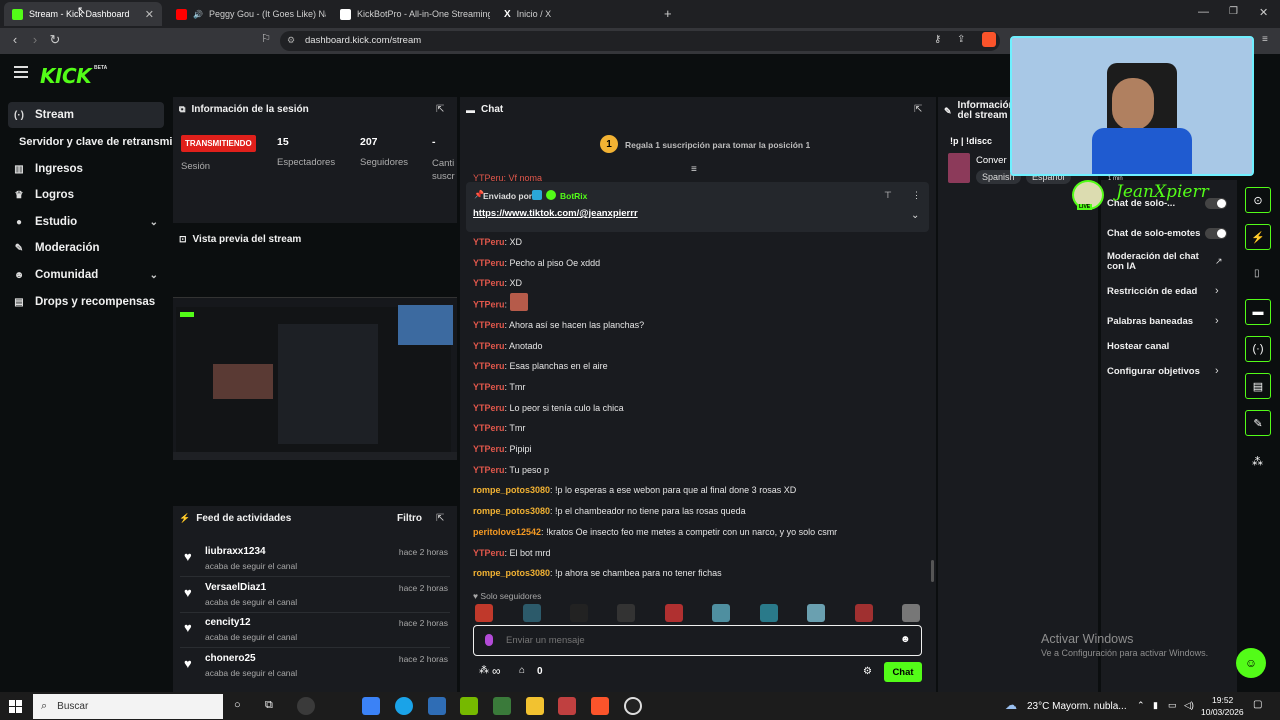 This screenshot has height=720, width=1280. Describe the element at coordinates (269, 705) in the screenshot. I see `task-view-icon: ⧉` at that location.